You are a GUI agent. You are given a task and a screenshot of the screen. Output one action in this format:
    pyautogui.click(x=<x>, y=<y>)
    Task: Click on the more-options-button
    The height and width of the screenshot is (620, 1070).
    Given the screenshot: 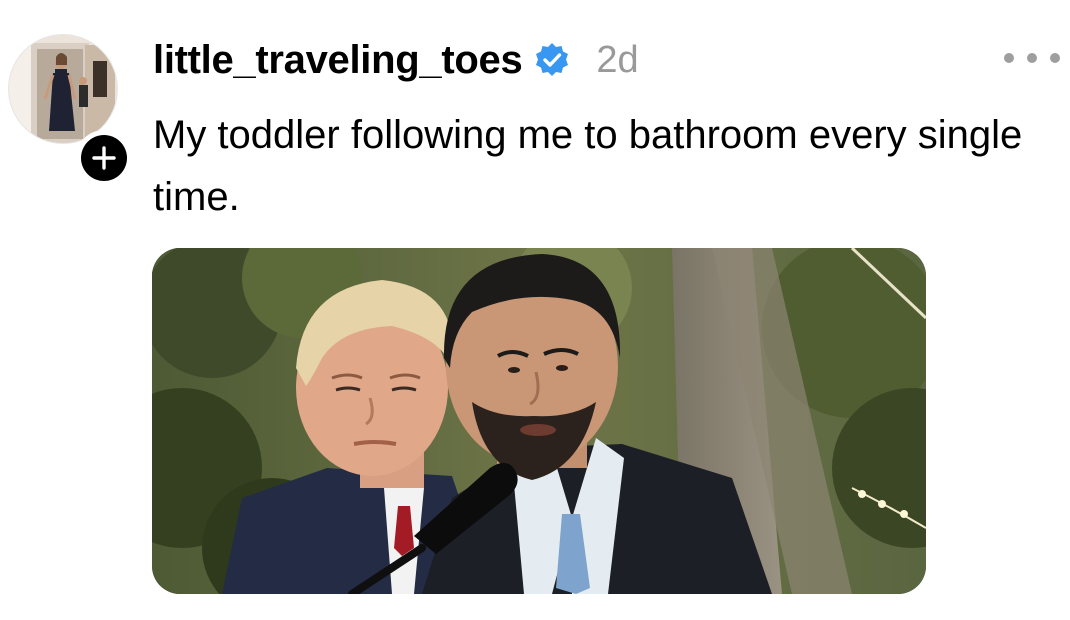 What is the action you would take?
    pyautogui.click(x=1032, y=58)
    